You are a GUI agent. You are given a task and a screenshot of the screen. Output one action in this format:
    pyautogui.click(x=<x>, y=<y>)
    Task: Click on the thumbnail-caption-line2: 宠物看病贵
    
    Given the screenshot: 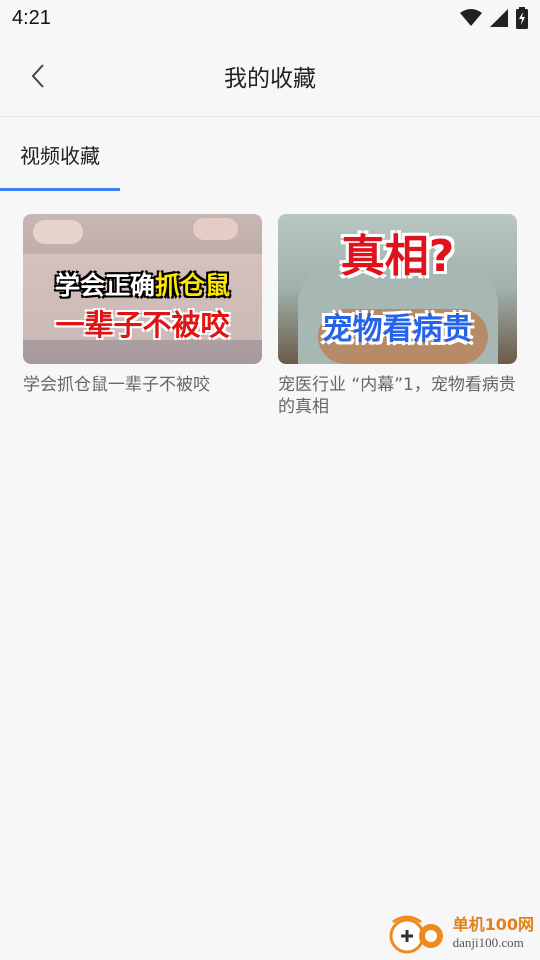 What is the action you would take?
    pyautogui.click(x=397, y=329)
    